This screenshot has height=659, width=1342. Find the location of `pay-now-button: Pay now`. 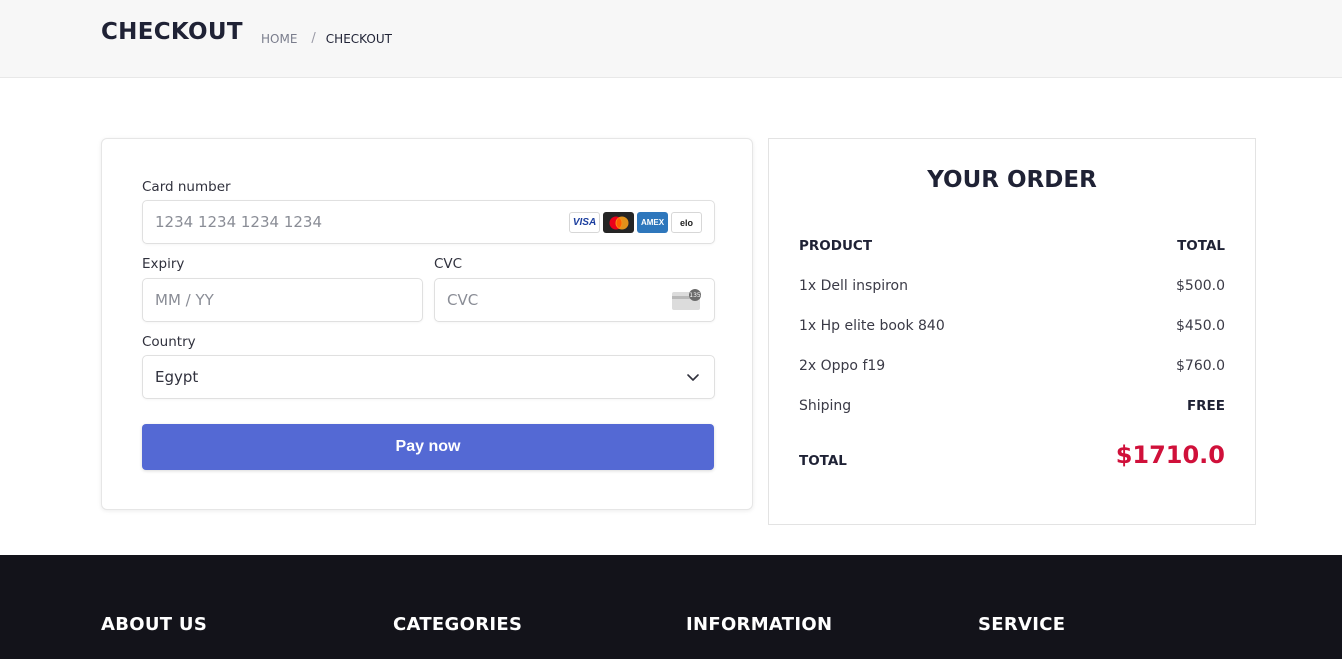

pay-now-button: Pay now is located at coordinates (428, 447).